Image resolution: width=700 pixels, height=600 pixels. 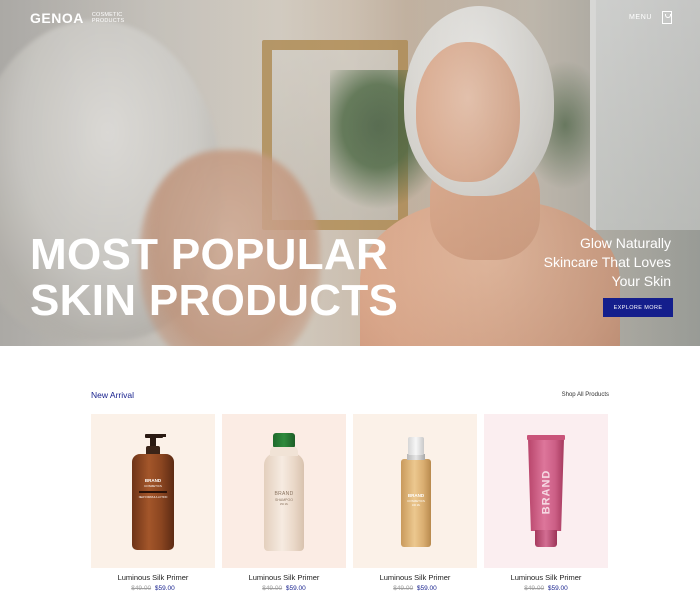 What do you see at coordinates (607, 262) in the screenshot?
I see `hero-tagline-line: Skincare That Loves` at bounding box center [607, 262].